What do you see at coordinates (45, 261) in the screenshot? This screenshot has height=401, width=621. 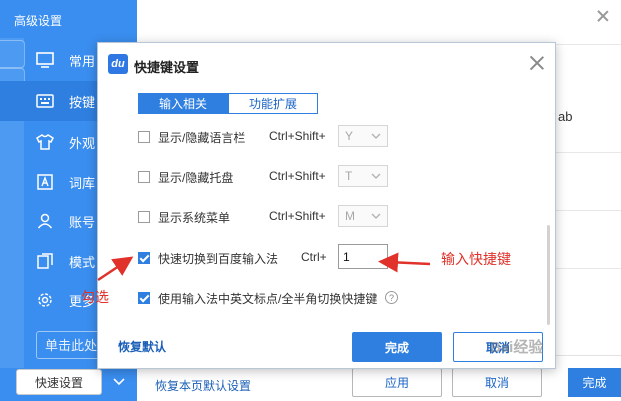 I see `layers-icon` at bounding box center [45, 261].